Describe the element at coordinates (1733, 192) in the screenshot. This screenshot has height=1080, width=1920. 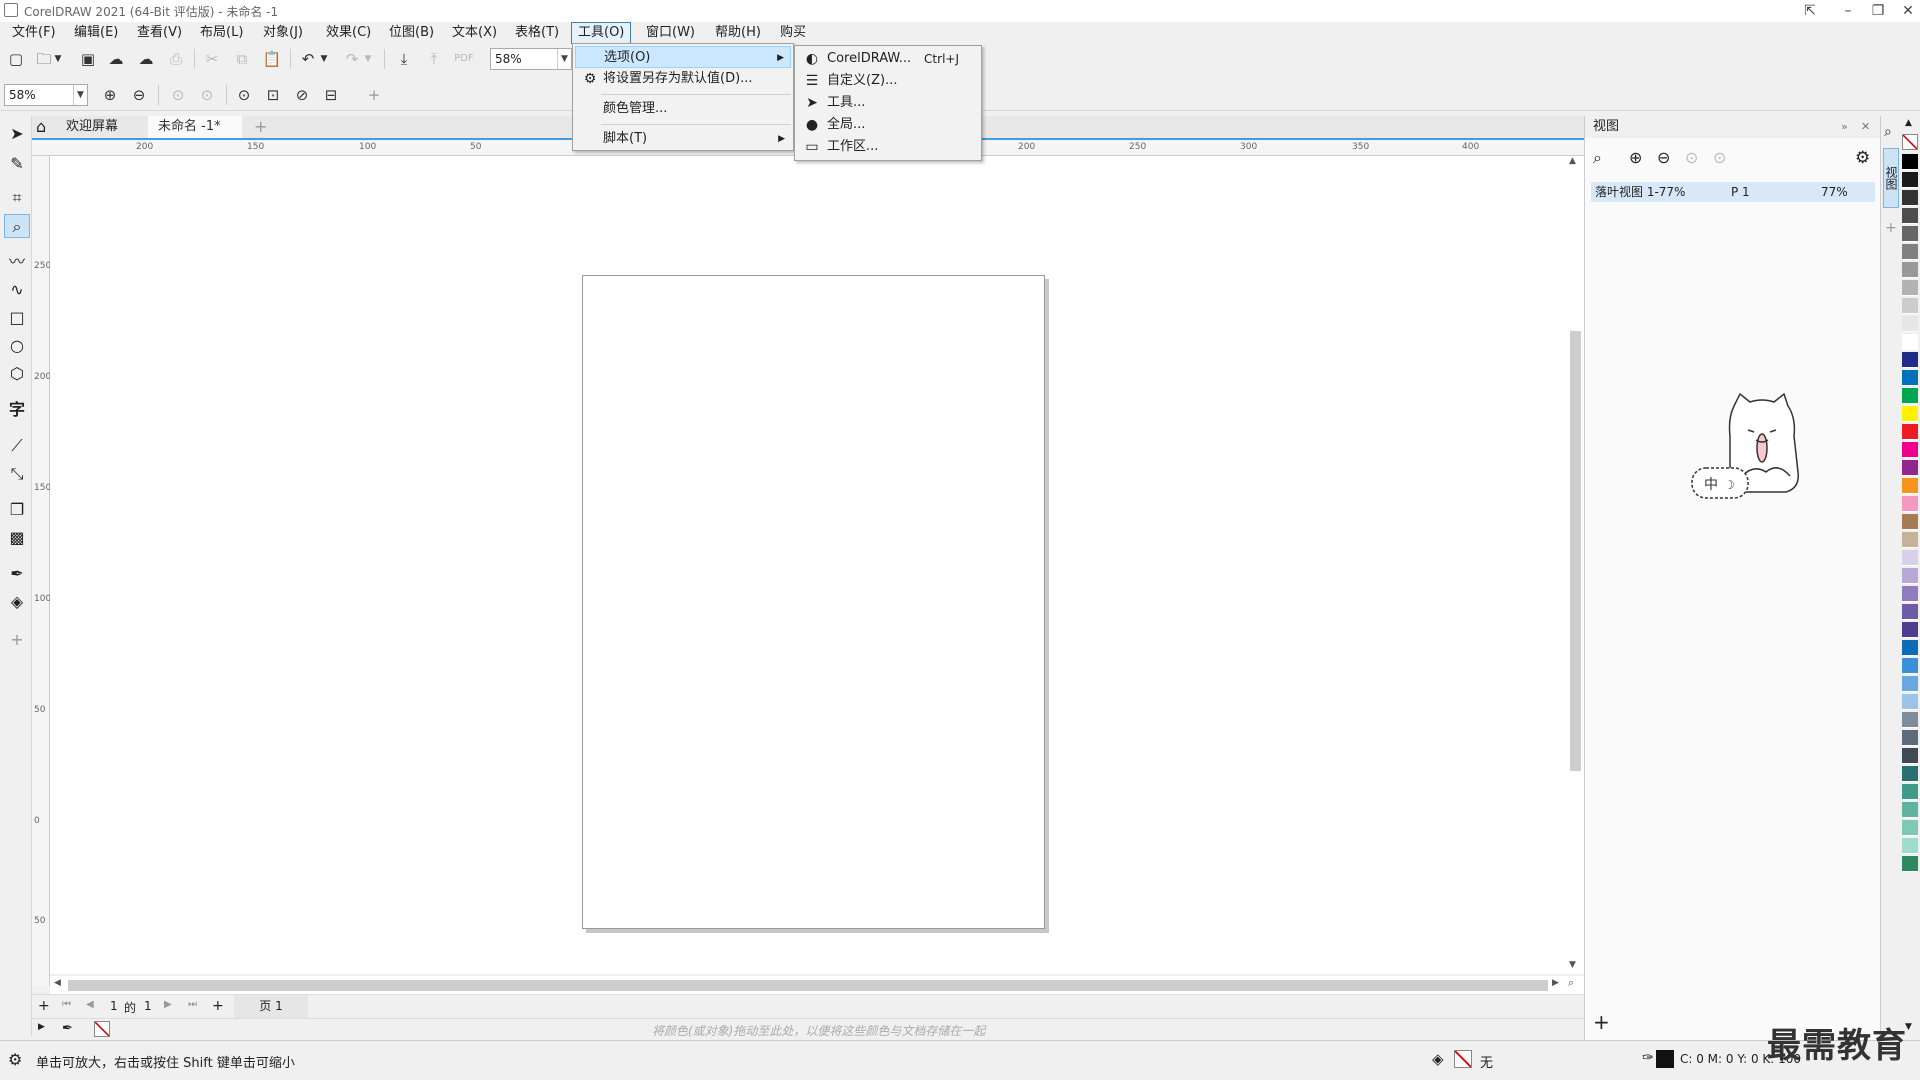
I see `view-list-item: 落叶视图 1-77% P 1 77%` at that location.